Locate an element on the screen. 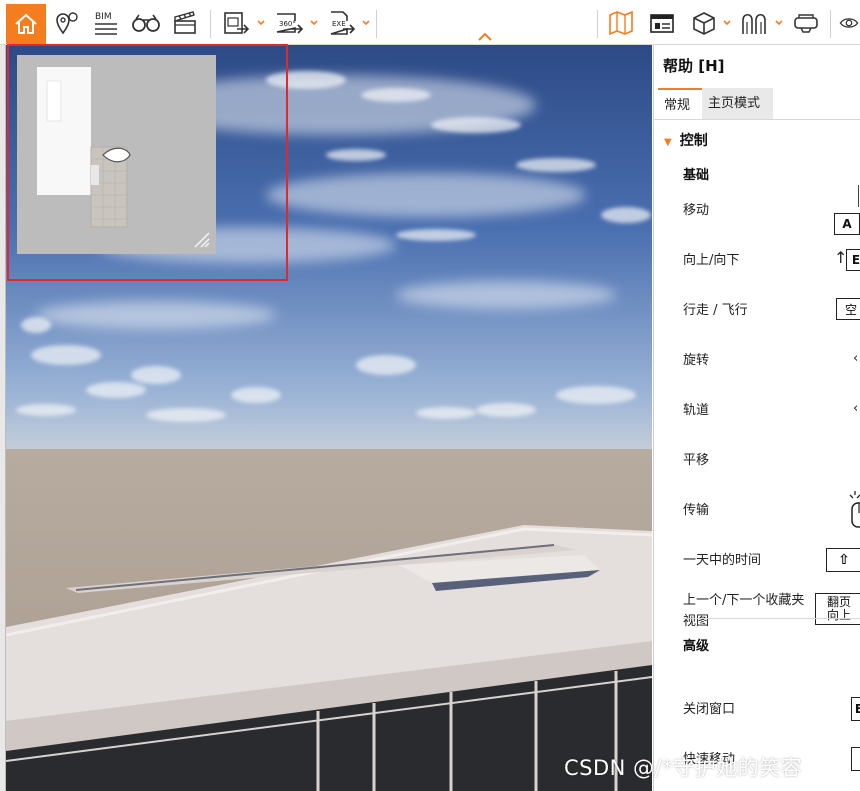 The height and width of the screenshot is (791, 860). help-row-label: 平移 is located at coordinates (696, 460).